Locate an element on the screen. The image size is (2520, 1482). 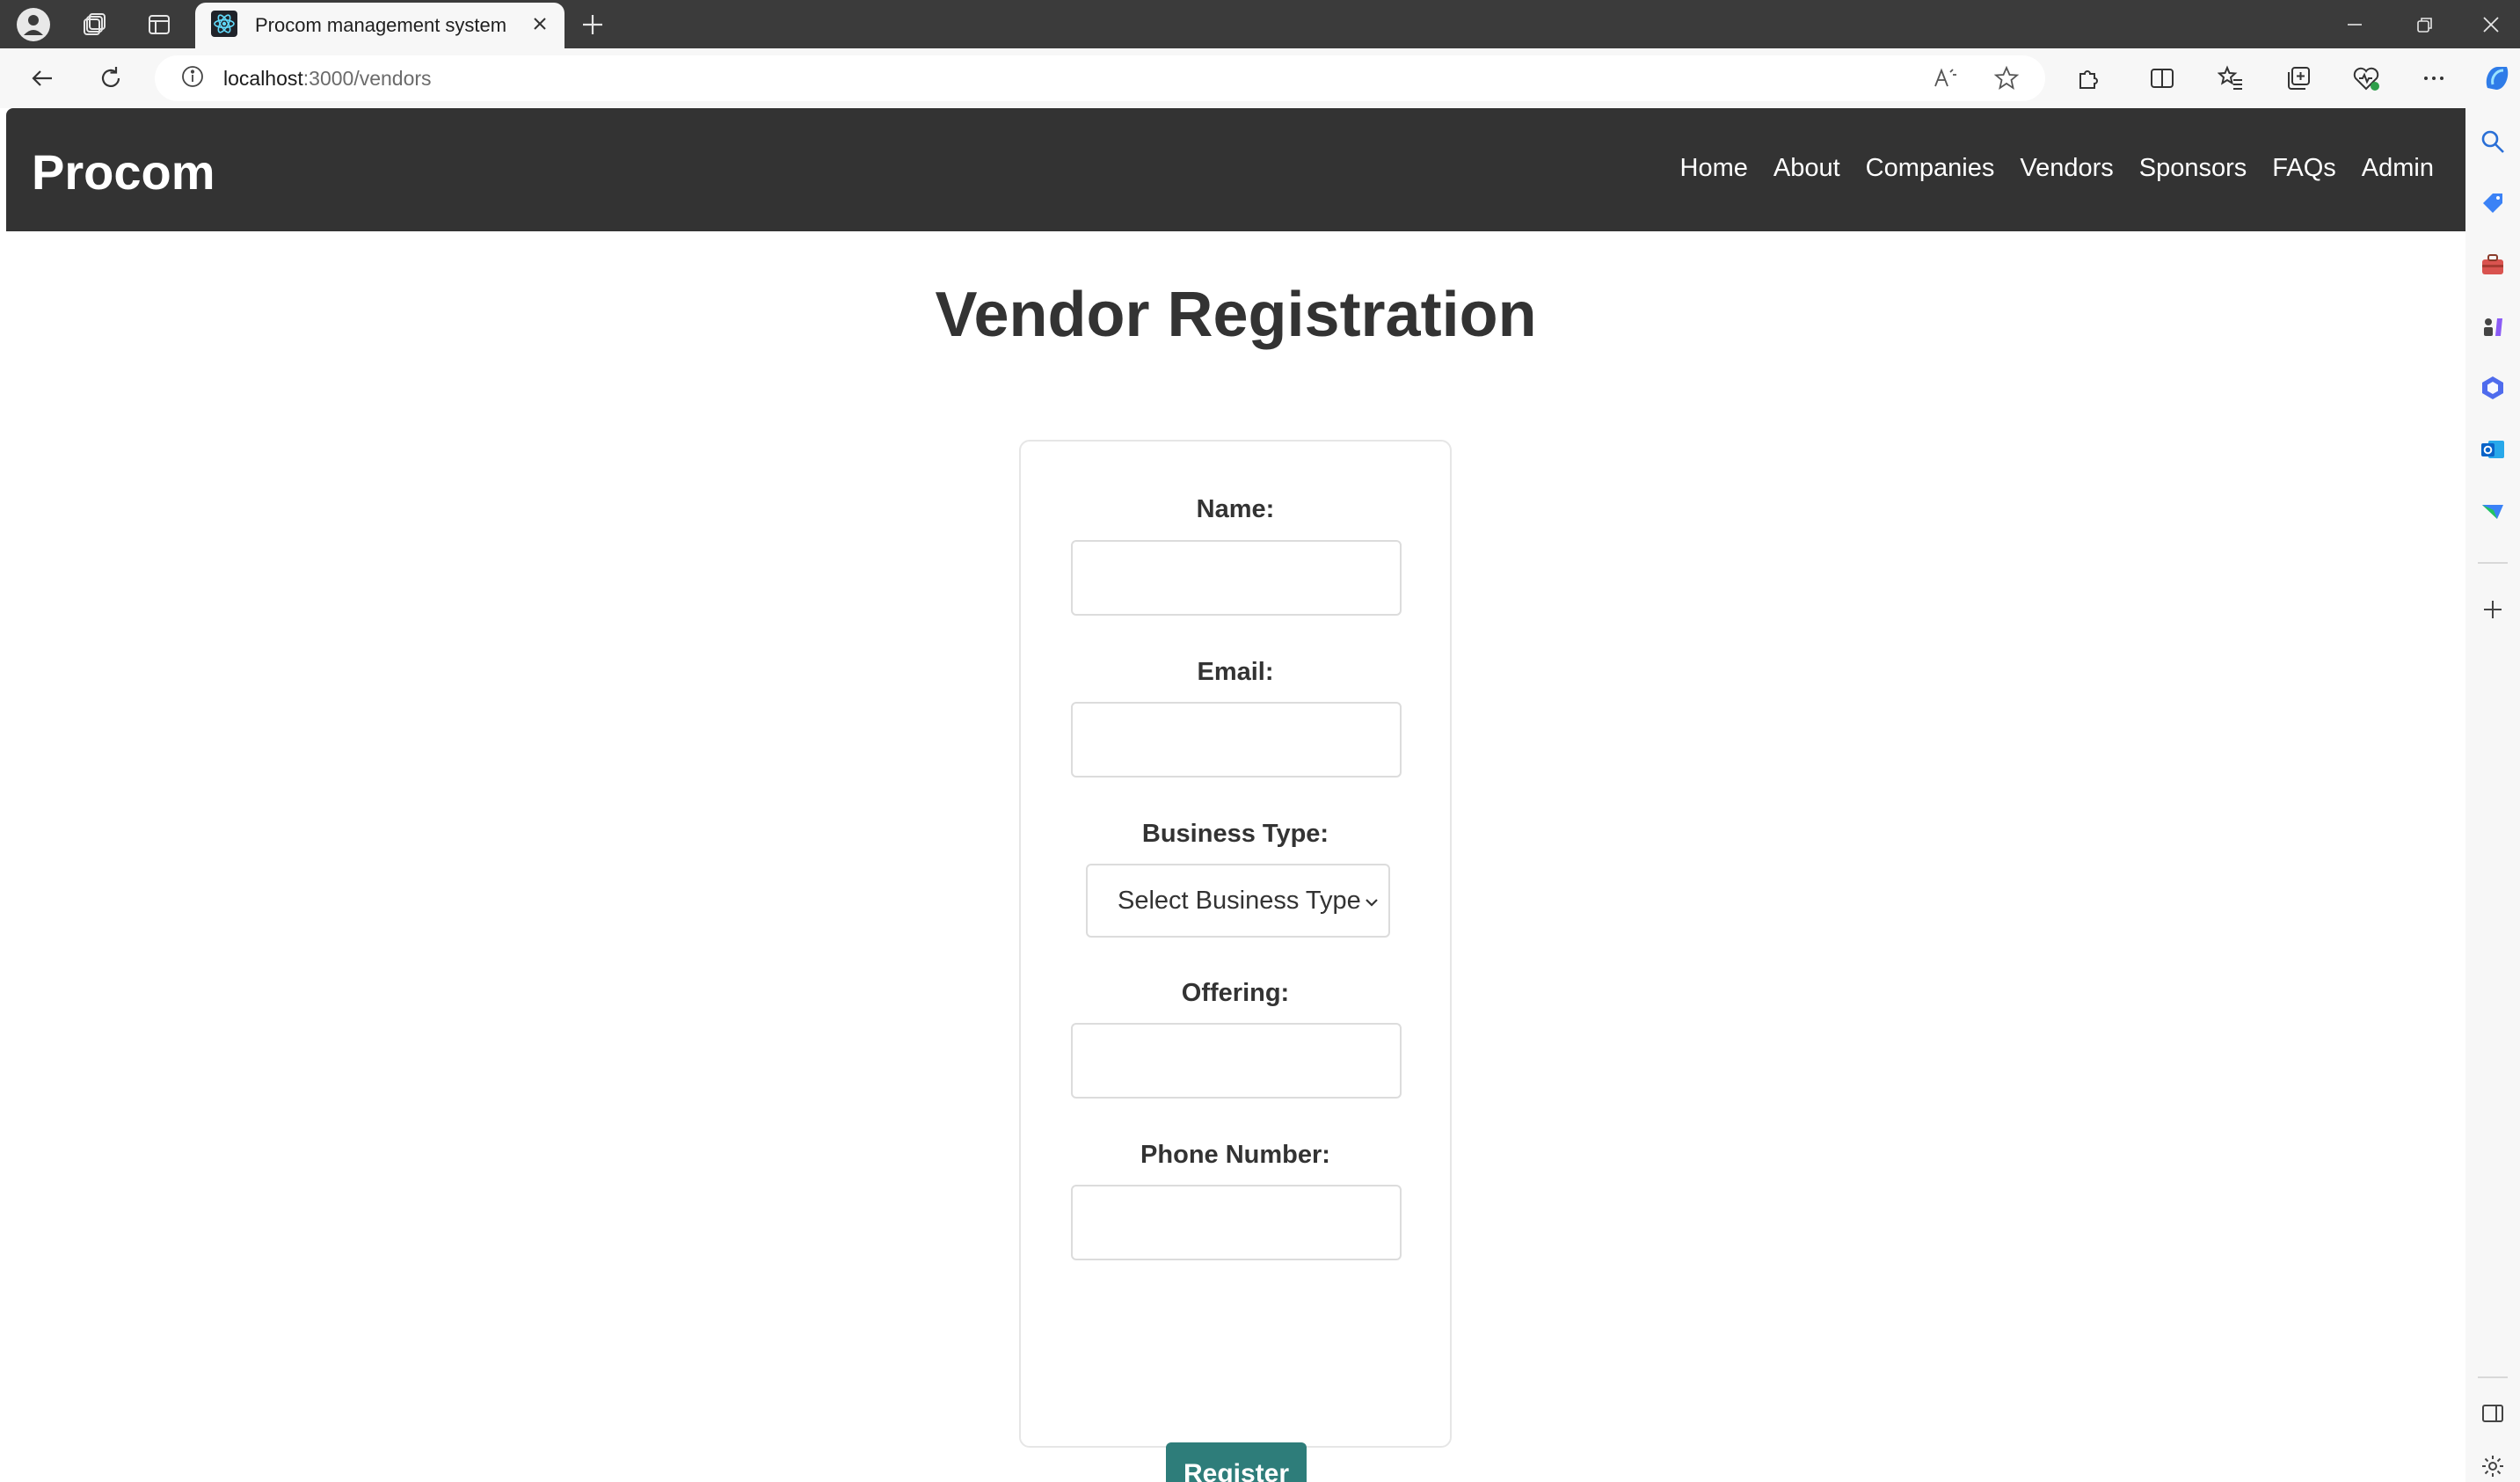
restore-icon is located at coordinates (2425, 24).